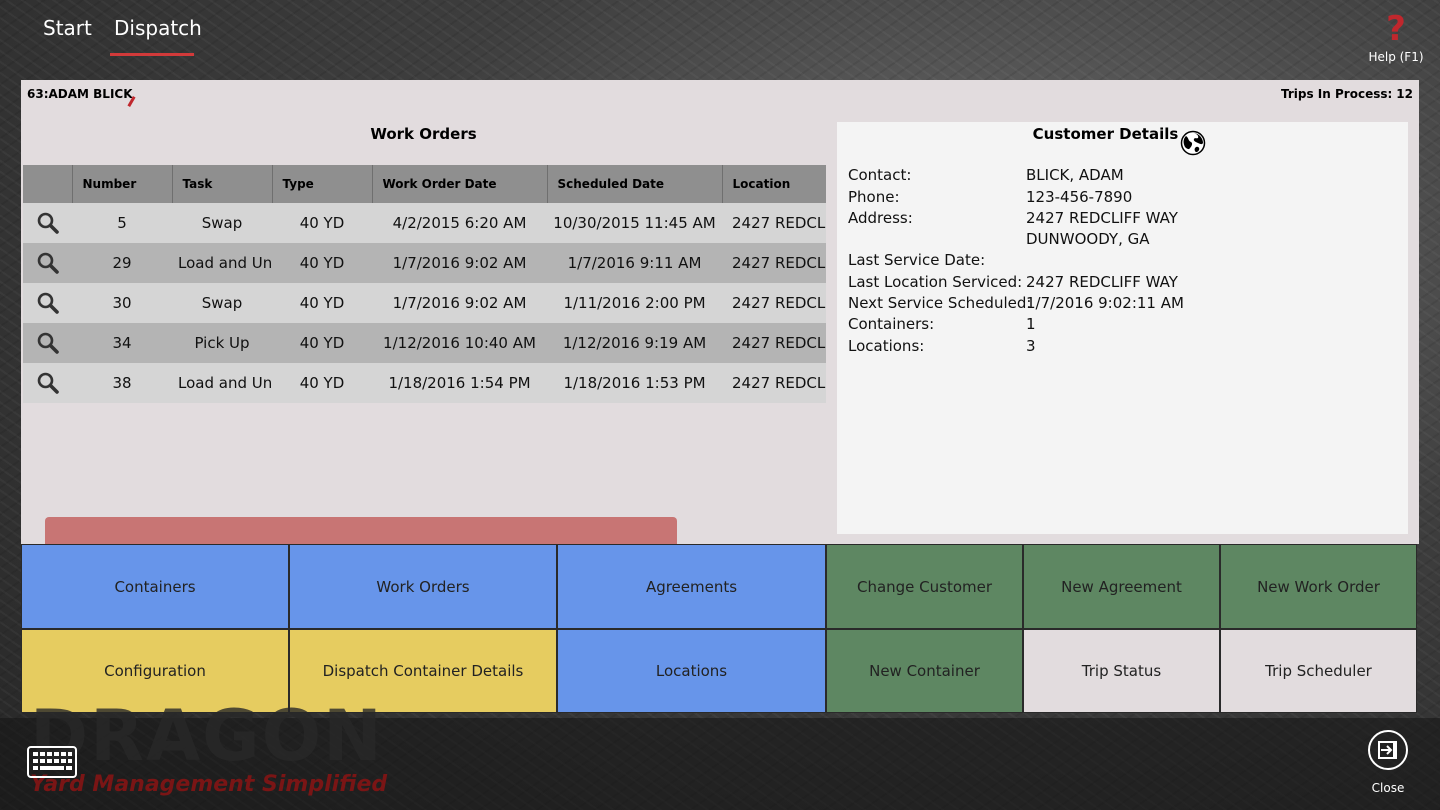 Image resolution: width=1440 pixels, height=810 pixels. Describe the element at coordinates (886, 346) in the screenshot. I see `locations-label: Locations:` at that location.